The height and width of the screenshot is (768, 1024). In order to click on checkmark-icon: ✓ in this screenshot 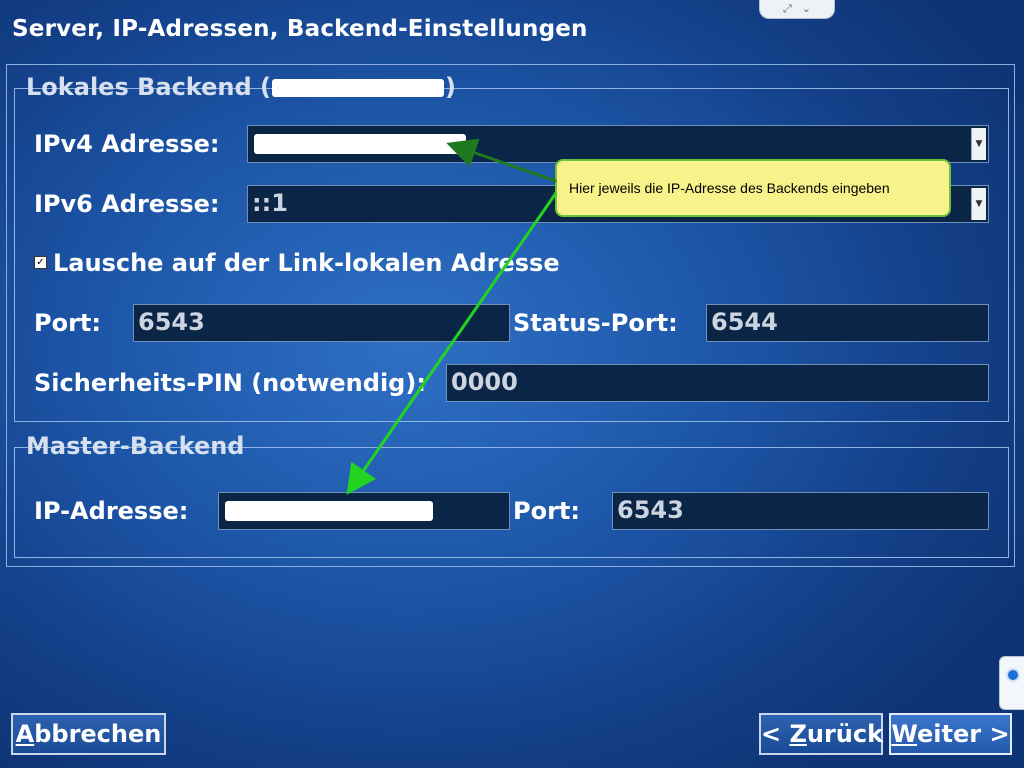, I will do `click(40, 262)`.